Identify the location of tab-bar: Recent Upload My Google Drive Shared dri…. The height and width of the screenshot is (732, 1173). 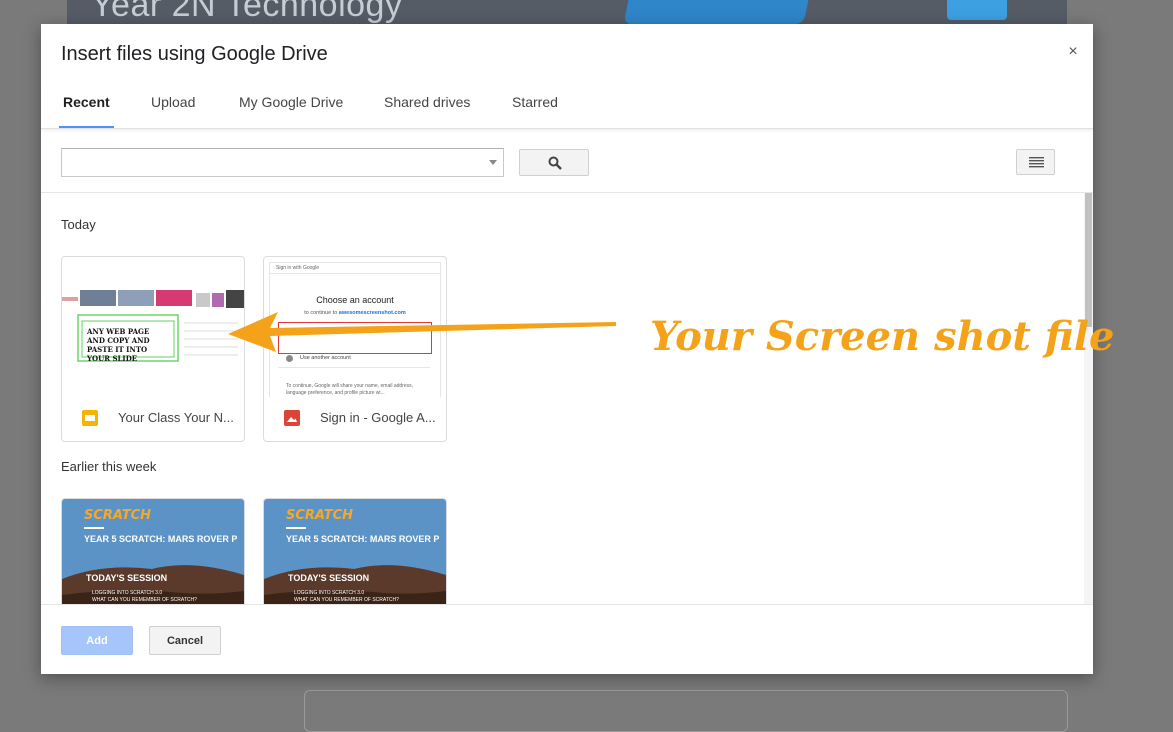
(567, 106).